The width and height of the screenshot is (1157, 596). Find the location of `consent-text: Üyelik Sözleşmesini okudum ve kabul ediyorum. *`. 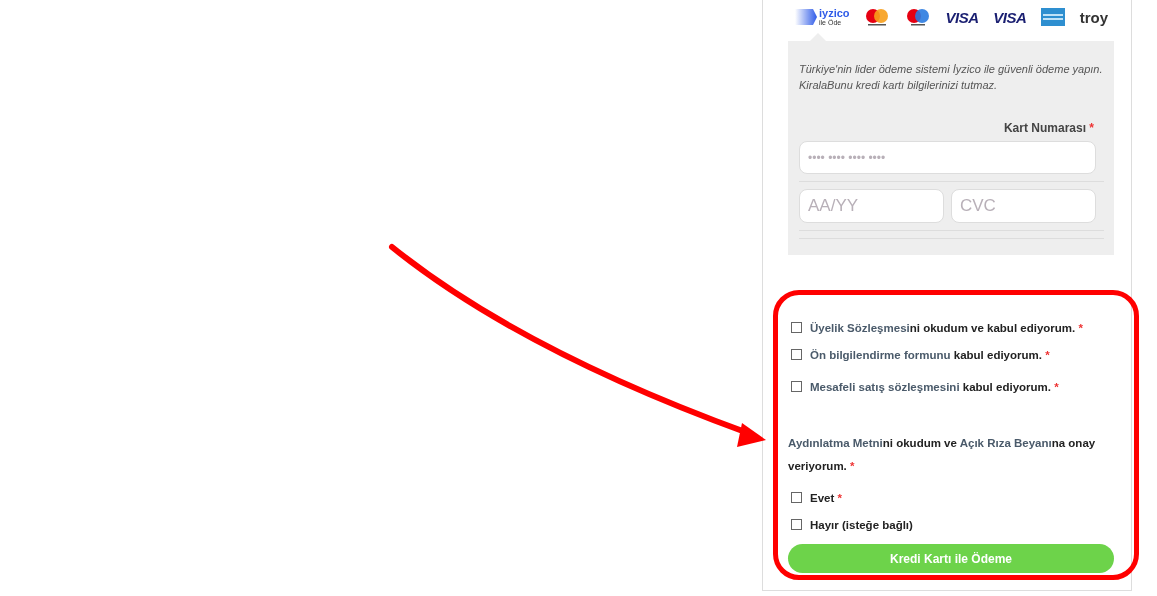

consent-text: Üyelik Sözleşmesini okudum ve kabul ediyorum. * is located at coordinates (946, 327).